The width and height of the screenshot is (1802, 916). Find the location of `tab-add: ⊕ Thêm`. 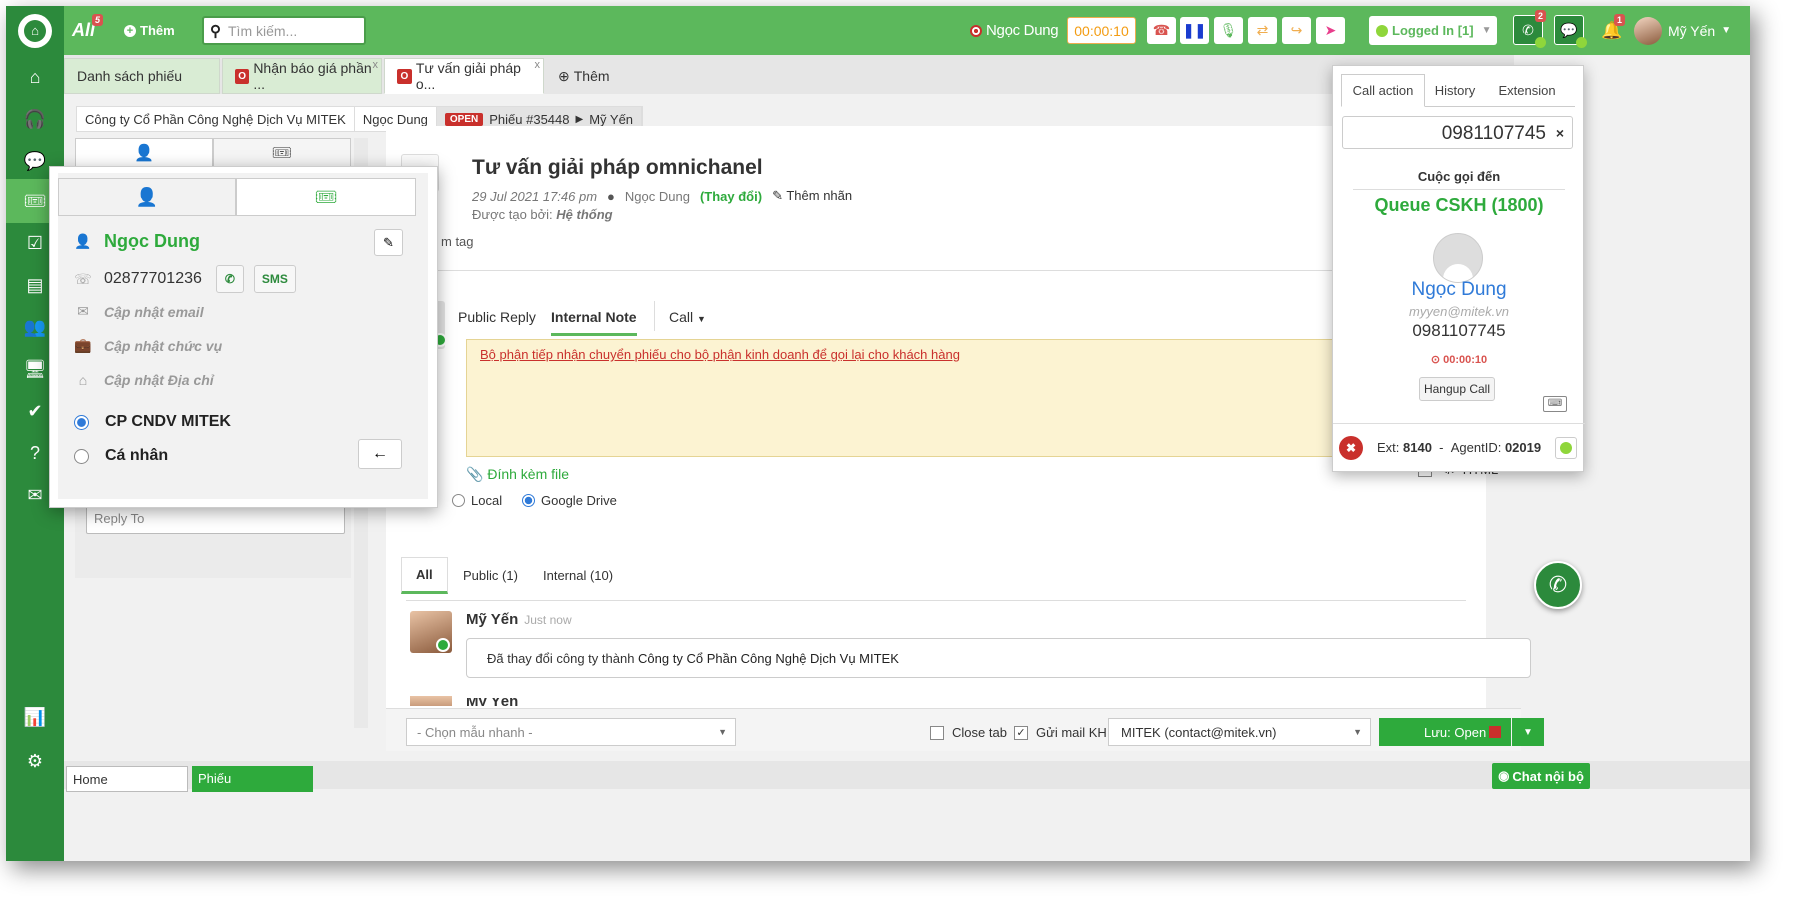

tab-add: ⊕ Thêm is located at coordinates (591, 76).